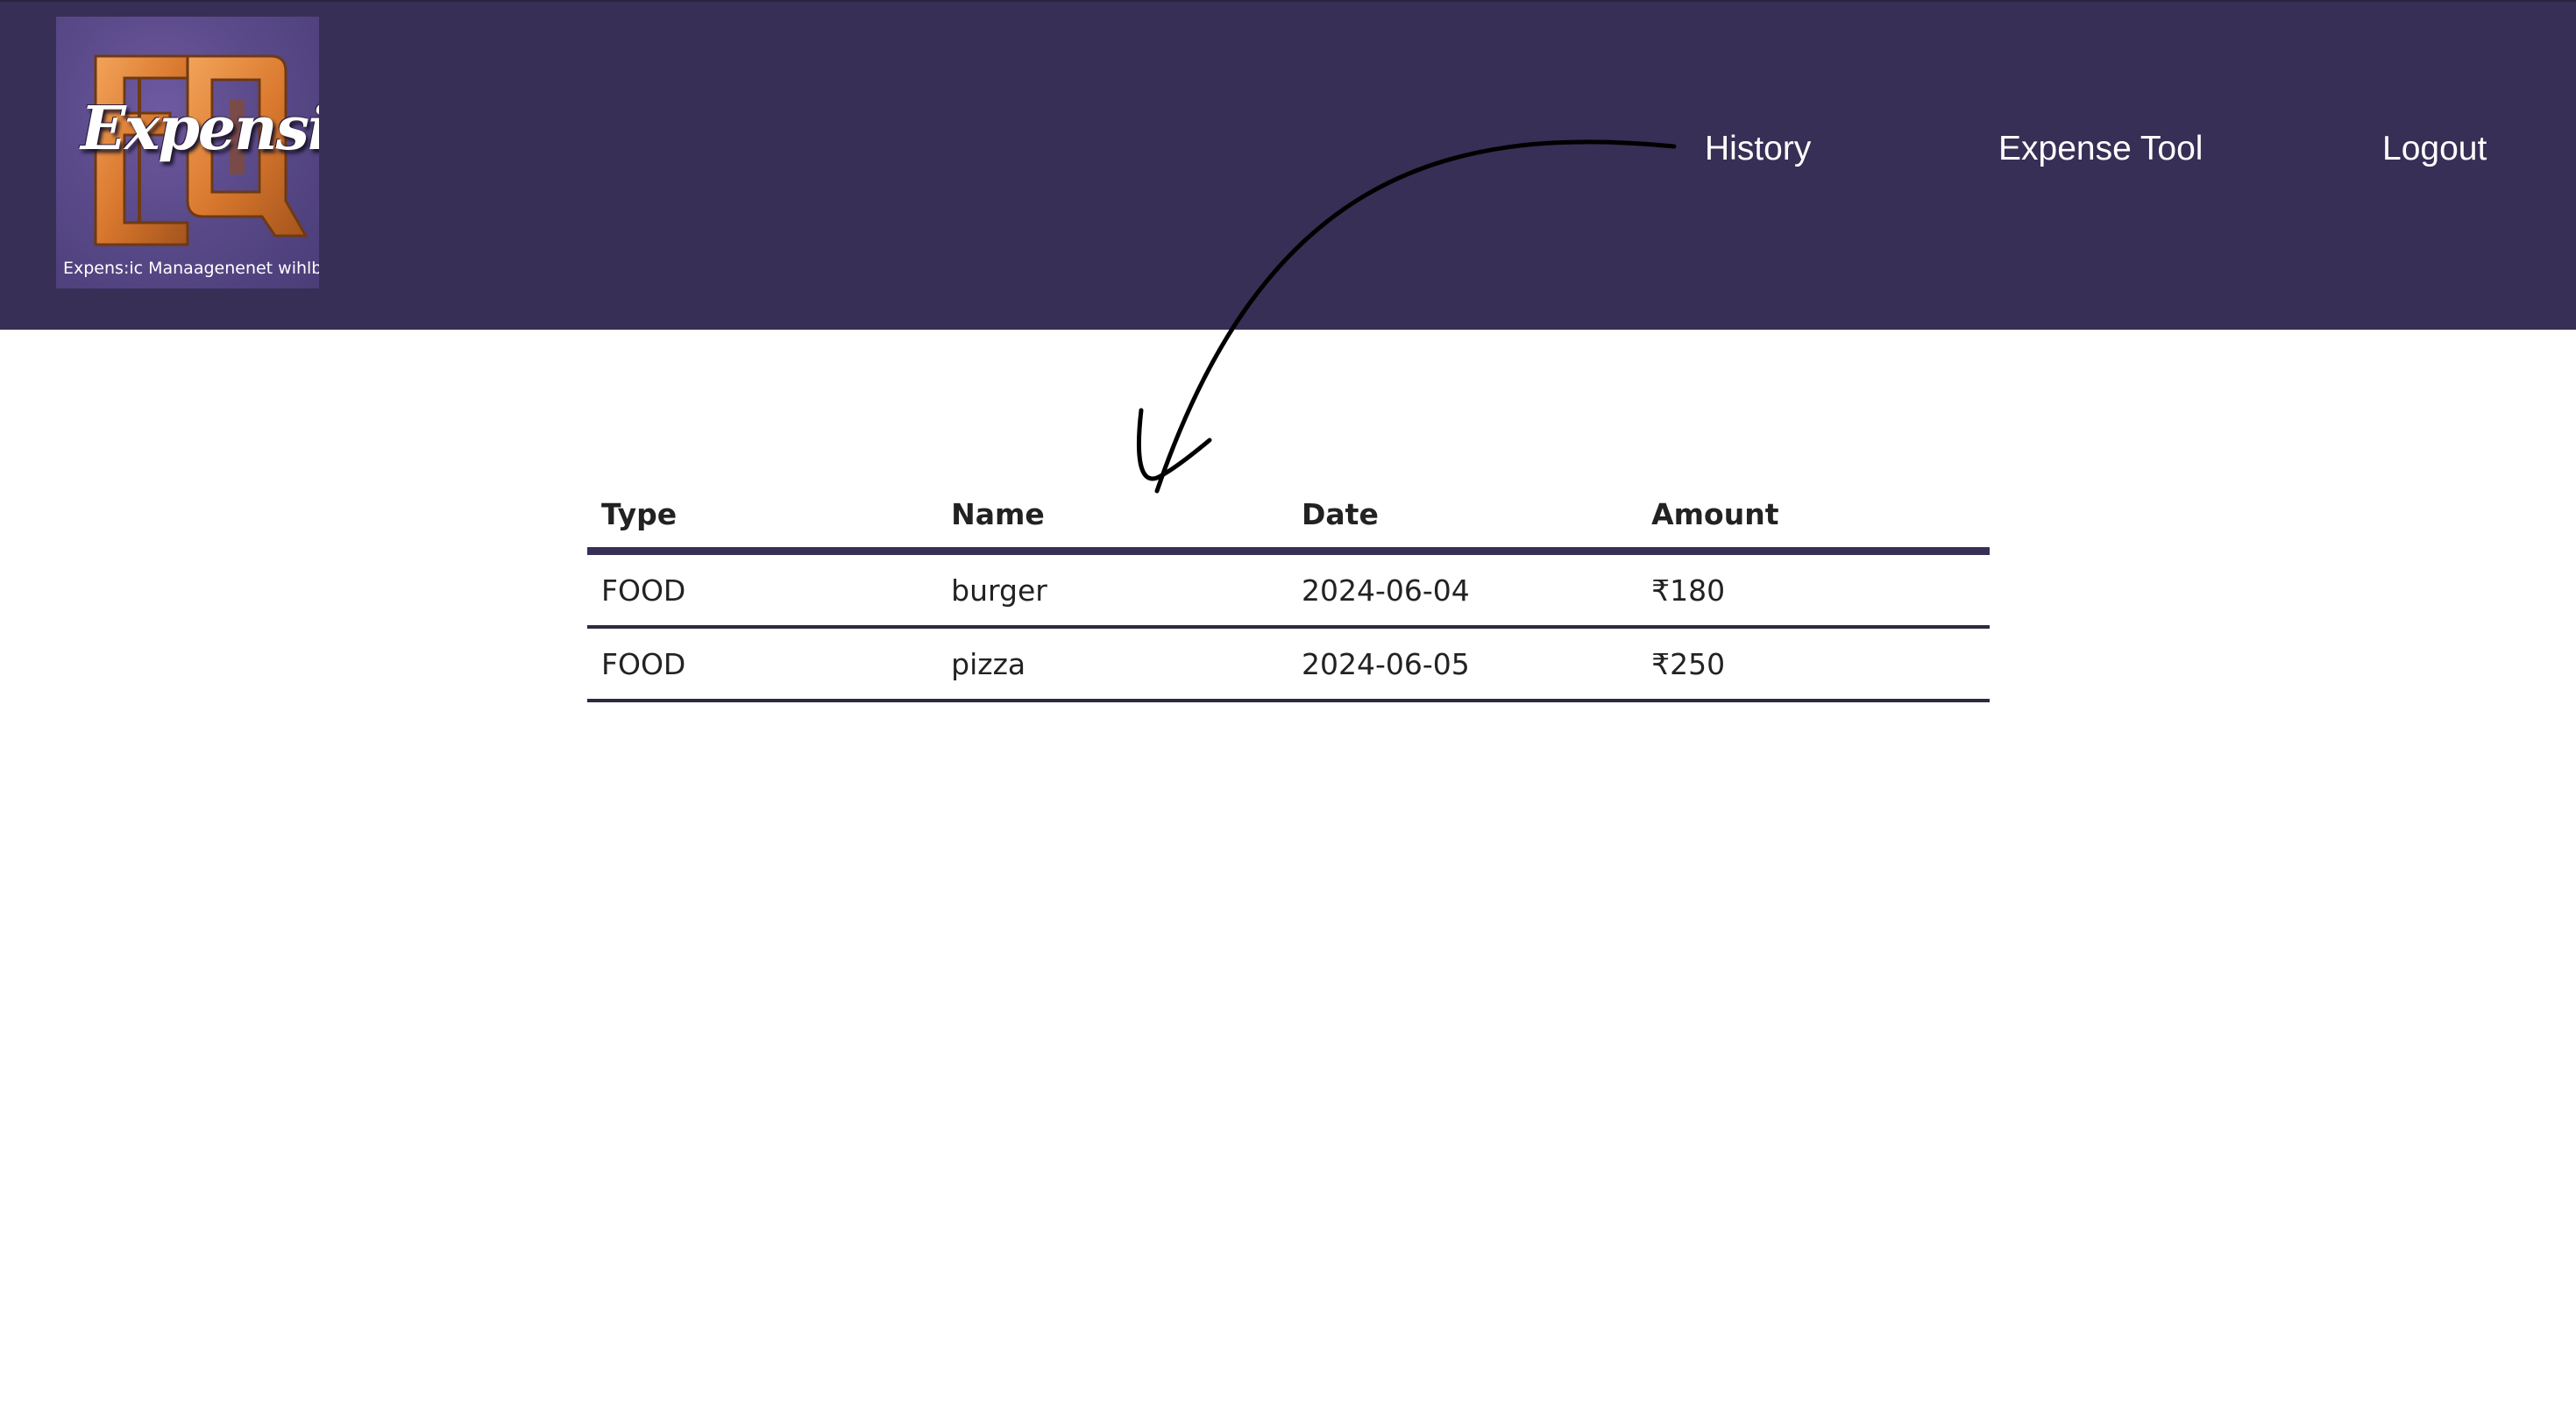 This screenshot has height=1402, width=2576. Describe the element at coordinates (1758, 149) in the screenshot. I see `nav-history-link: History` at that location.